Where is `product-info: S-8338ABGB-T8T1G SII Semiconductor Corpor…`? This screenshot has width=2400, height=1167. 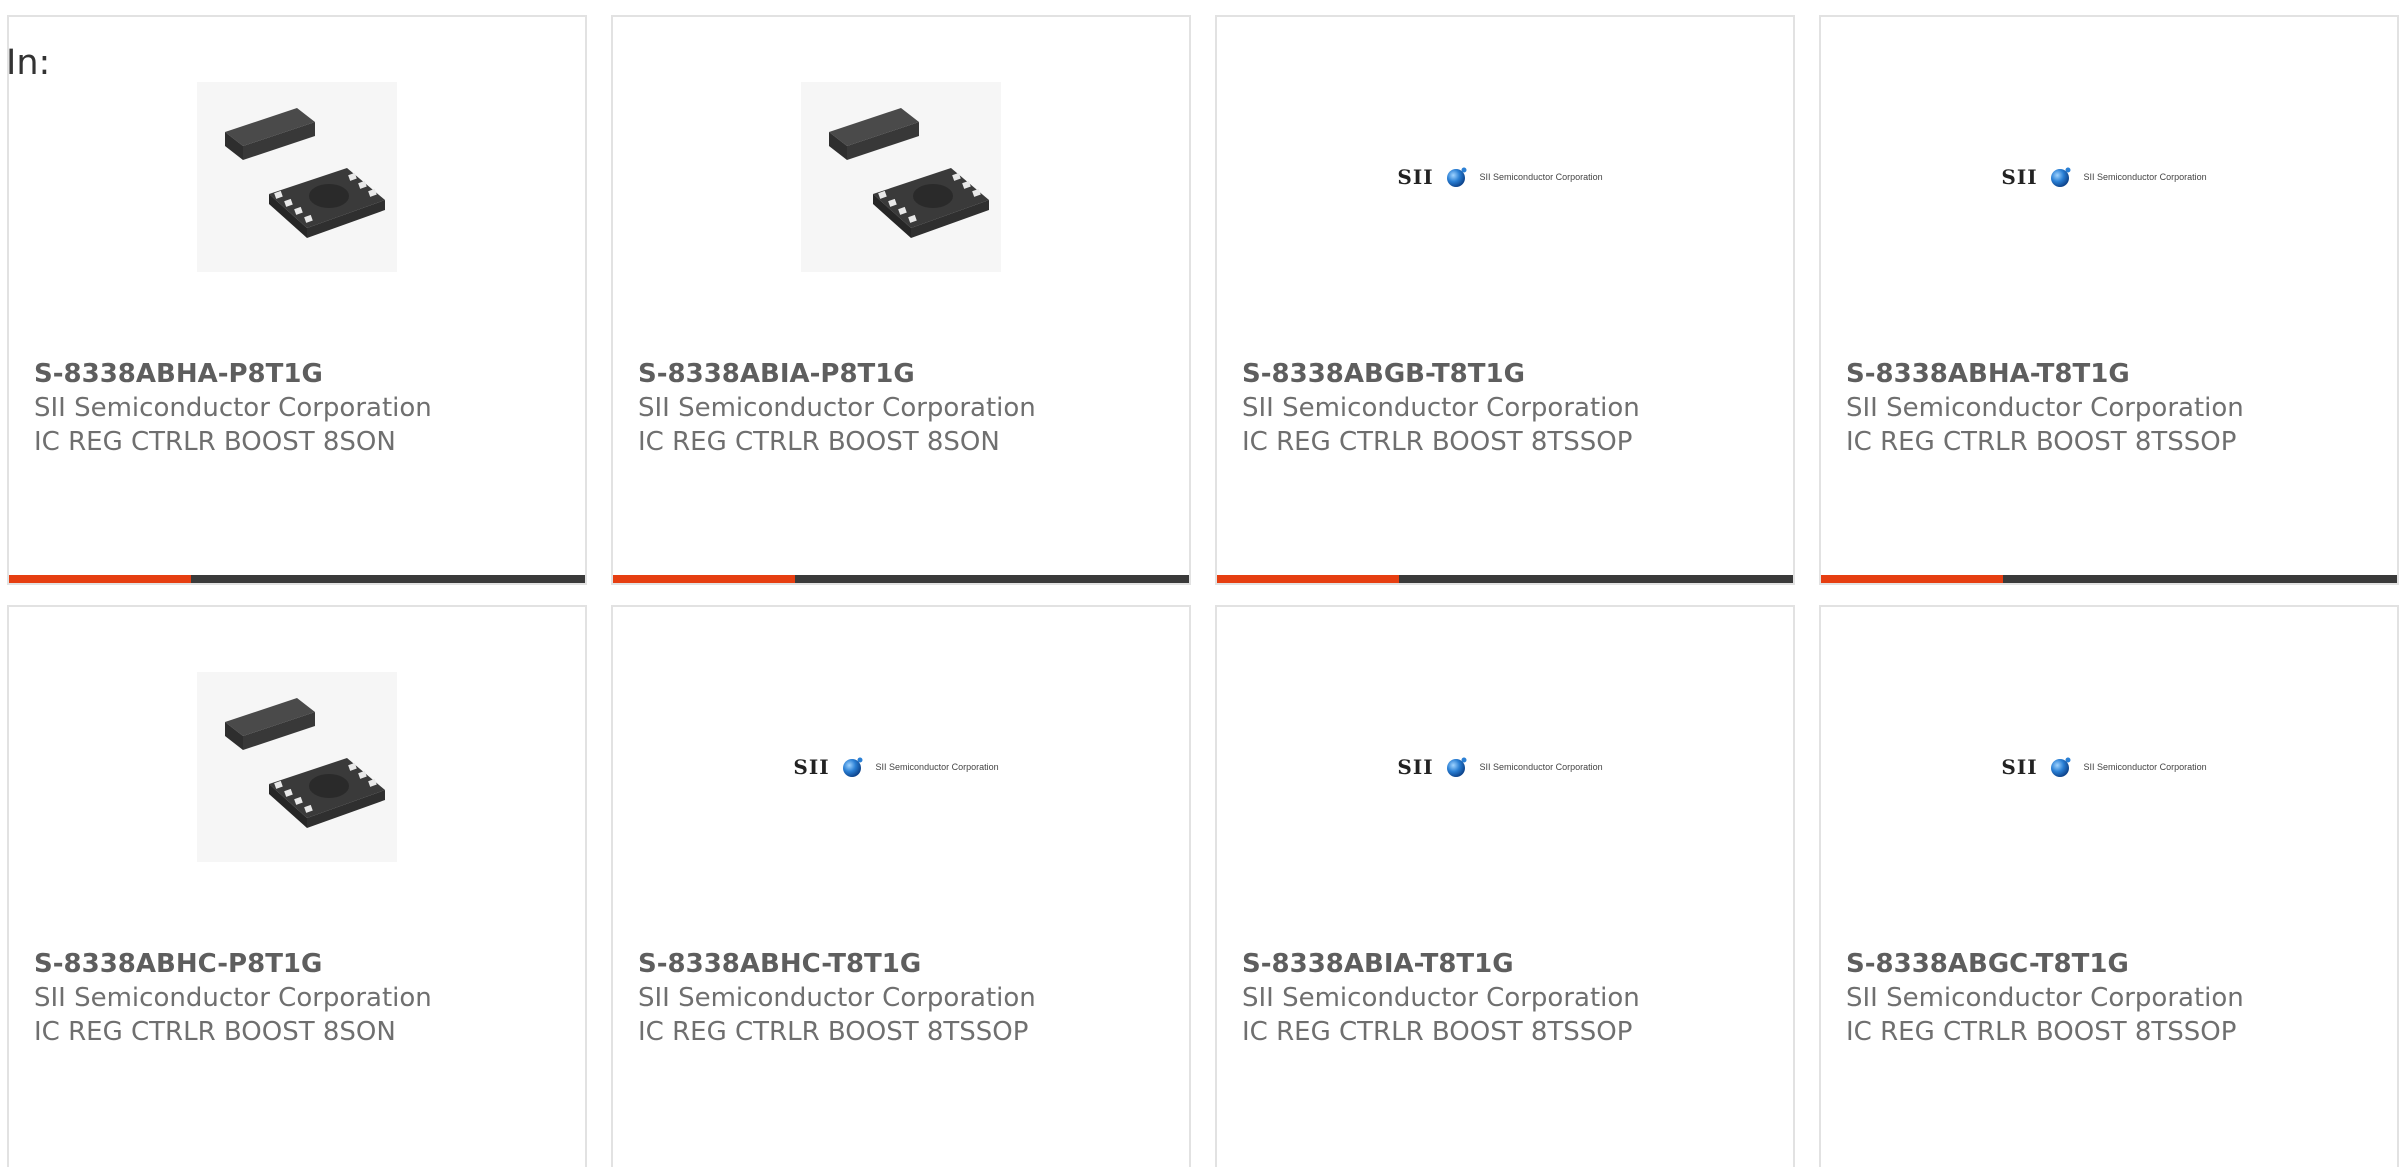
product-info: S-8338ABGB-T8T1G SII Semiconductor Corpor… is located at coordinates (1441, 408).